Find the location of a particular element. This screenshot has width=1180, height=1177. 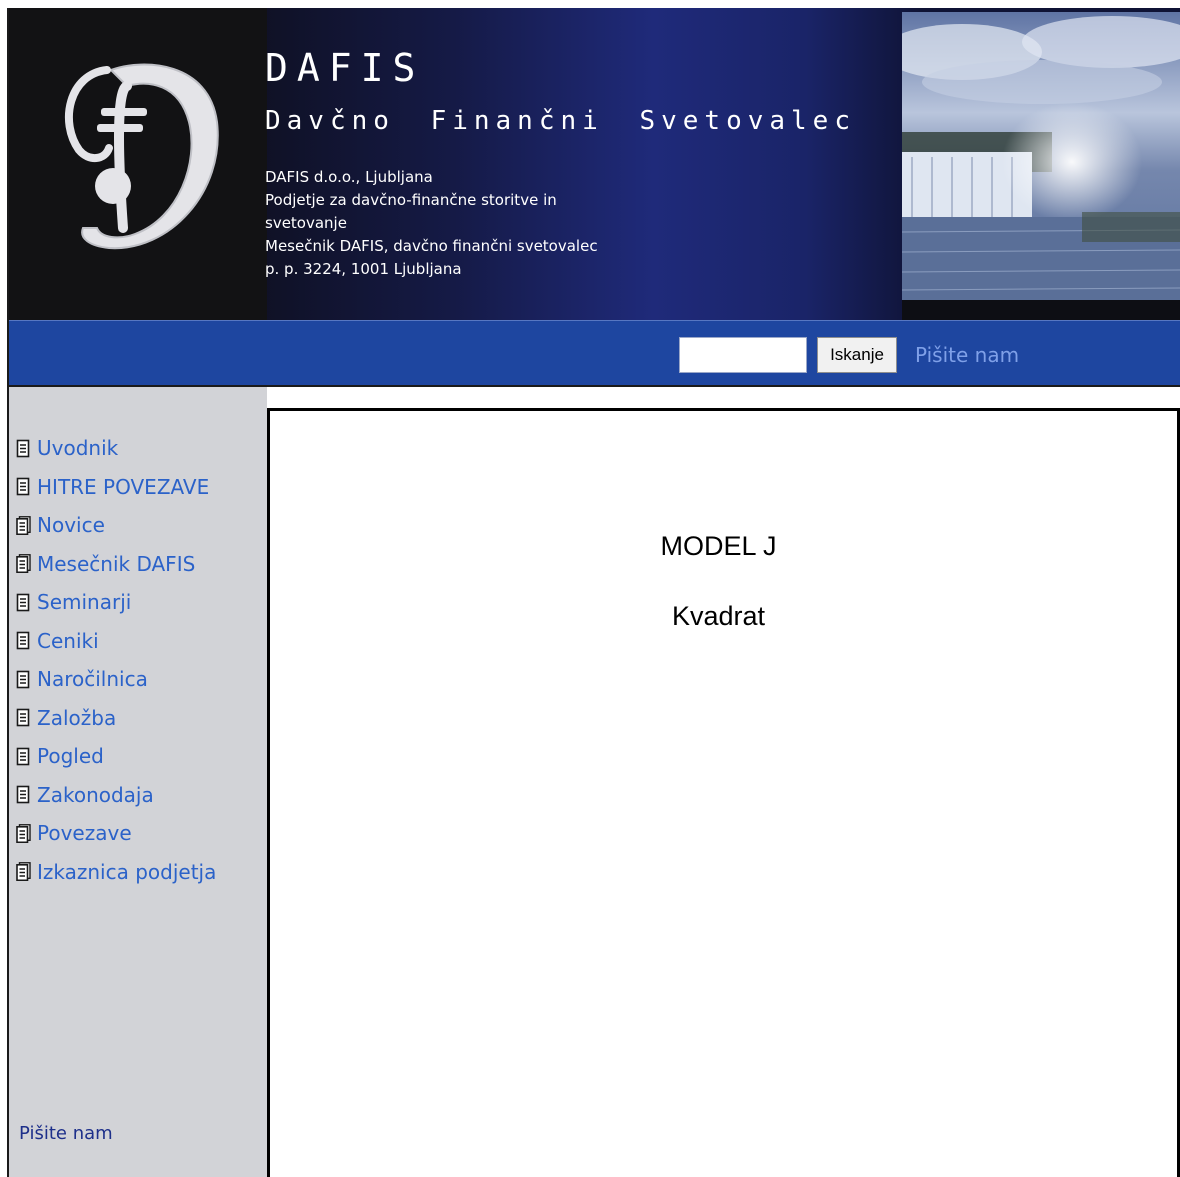

waterfall-image is located at coordinates (1041, 156).